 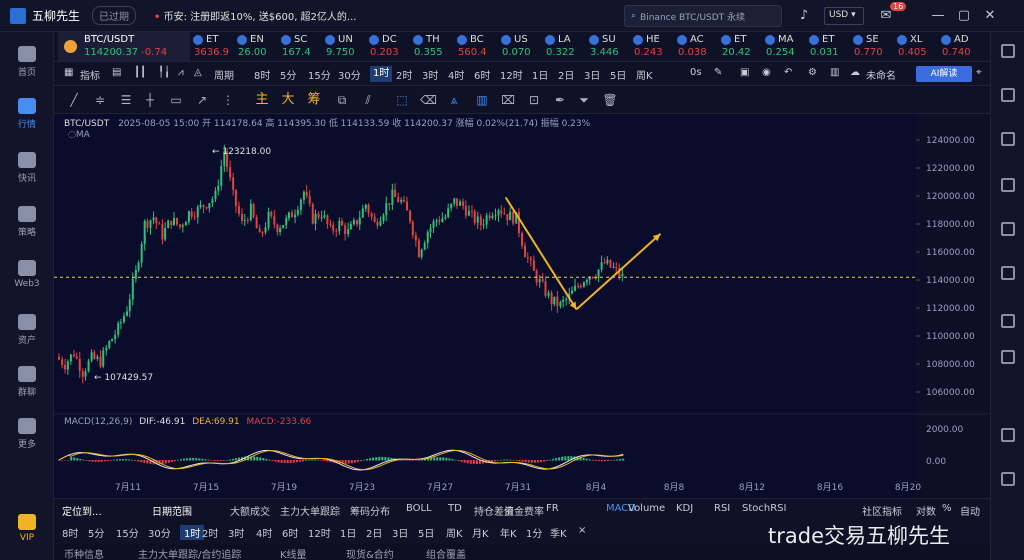 I want to click on indicator-1: 主力大单跟踪, so click(x=310, y=510).